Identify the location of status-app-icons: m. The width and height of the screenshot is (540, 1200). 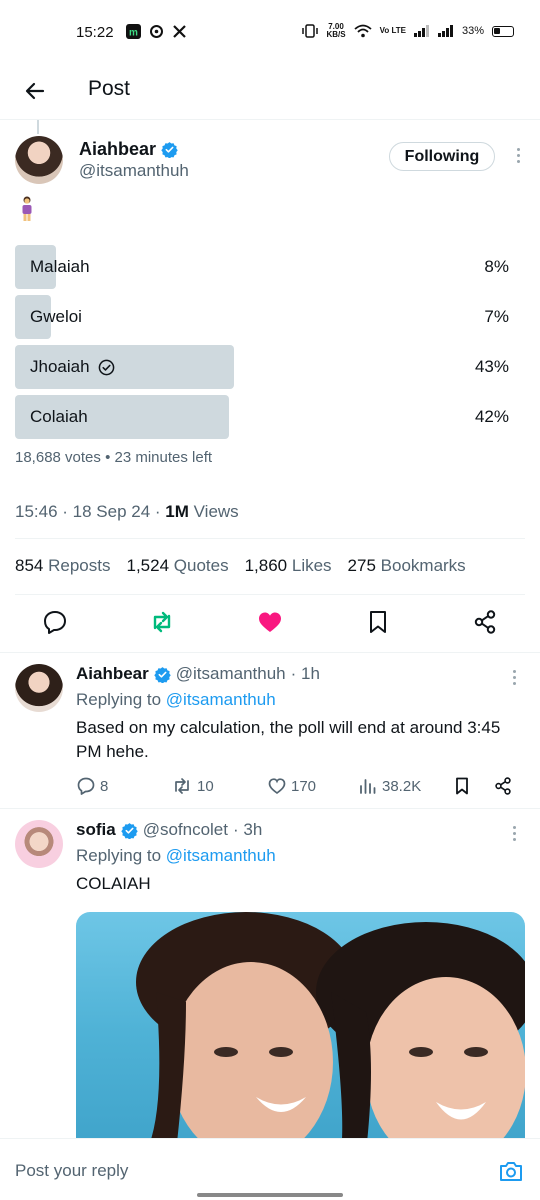
(156, 31).